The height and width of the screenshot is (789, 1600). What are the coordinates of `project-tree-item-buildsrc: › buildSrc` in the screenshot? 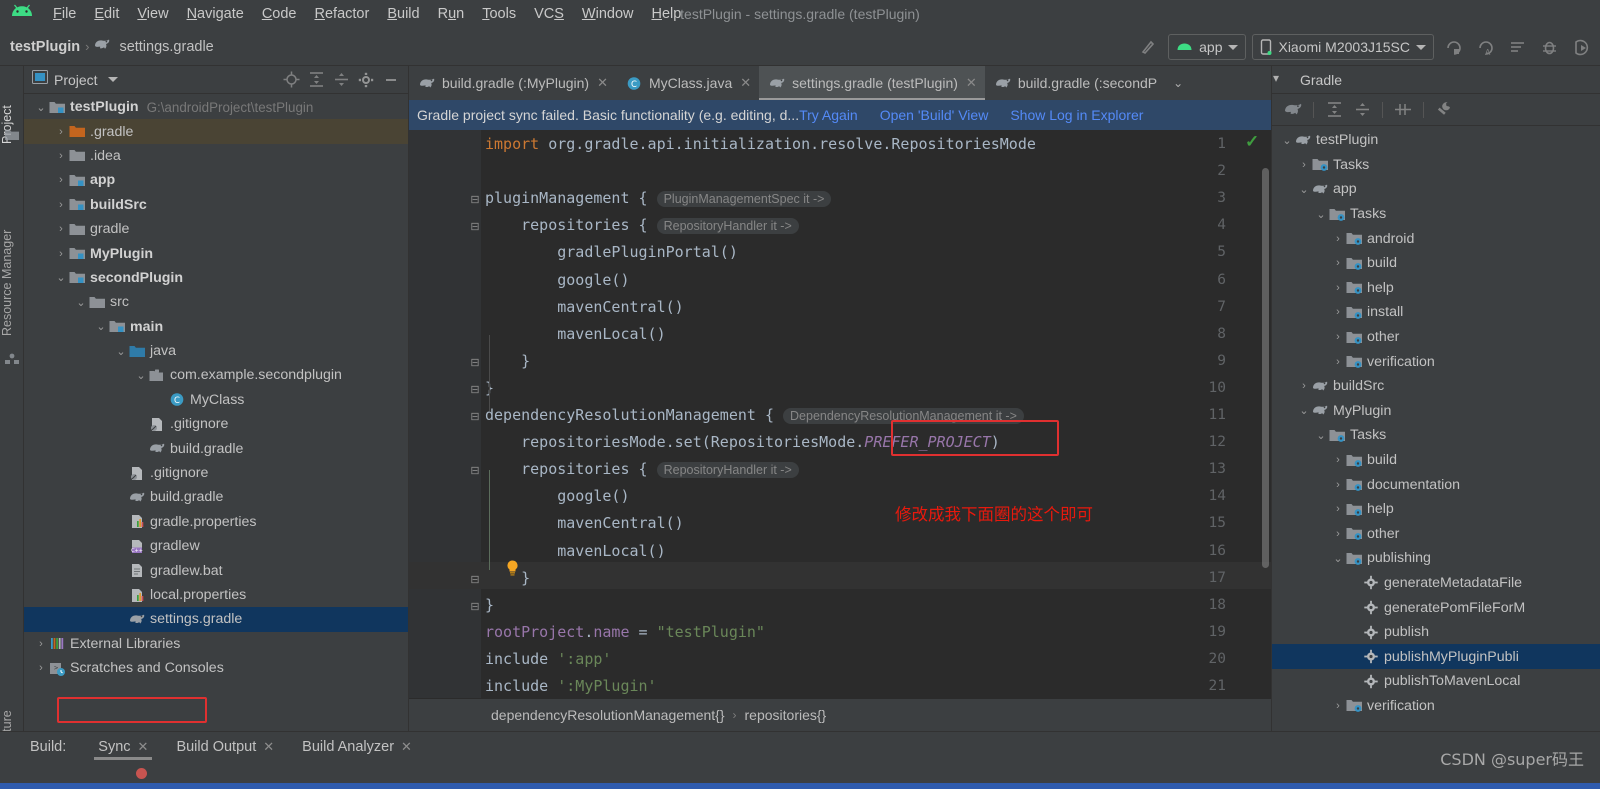 It's located at (216, 205).